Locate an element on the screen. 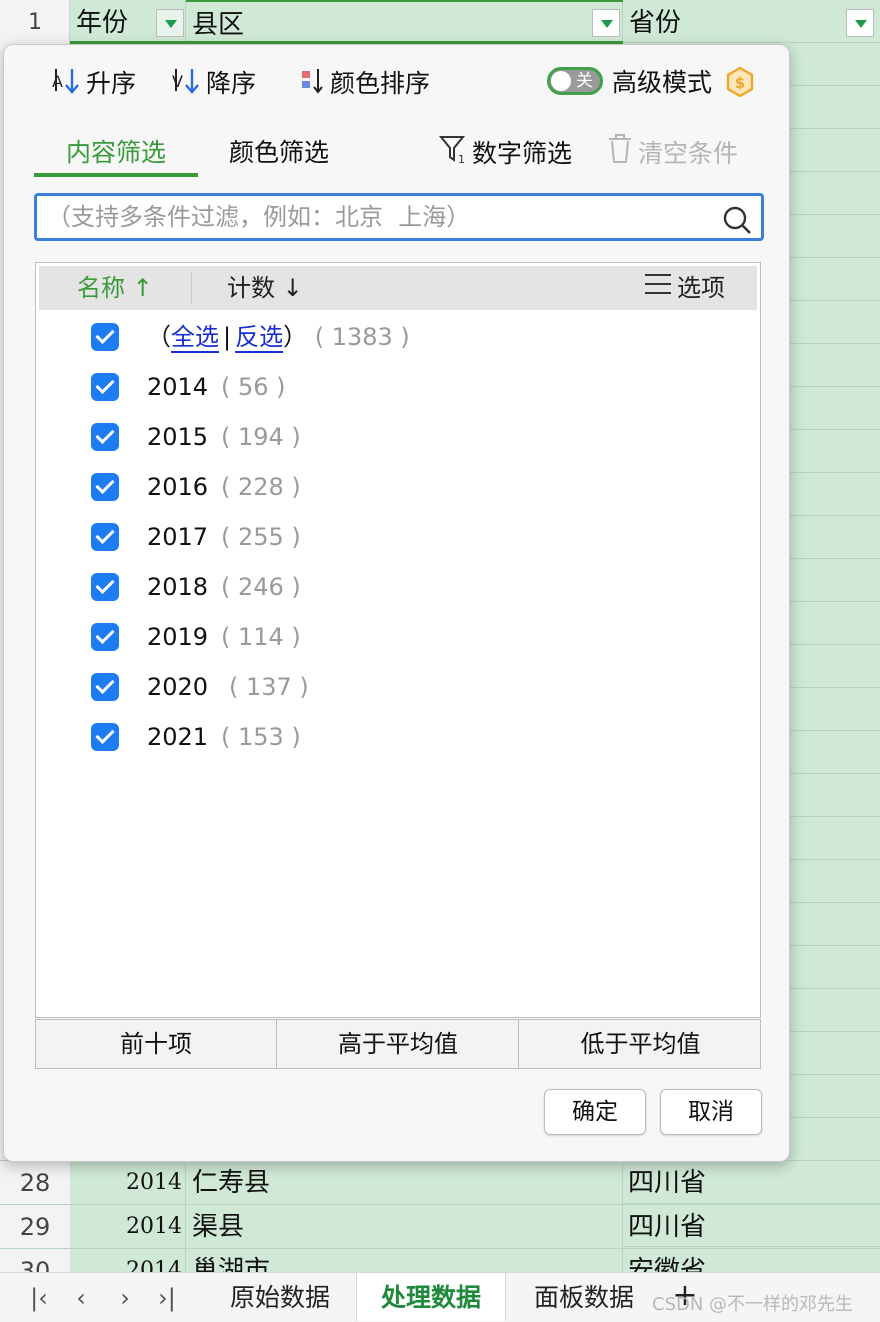 The image size is (880, 1322). toggle-knob is located at coordinates (561, 81).